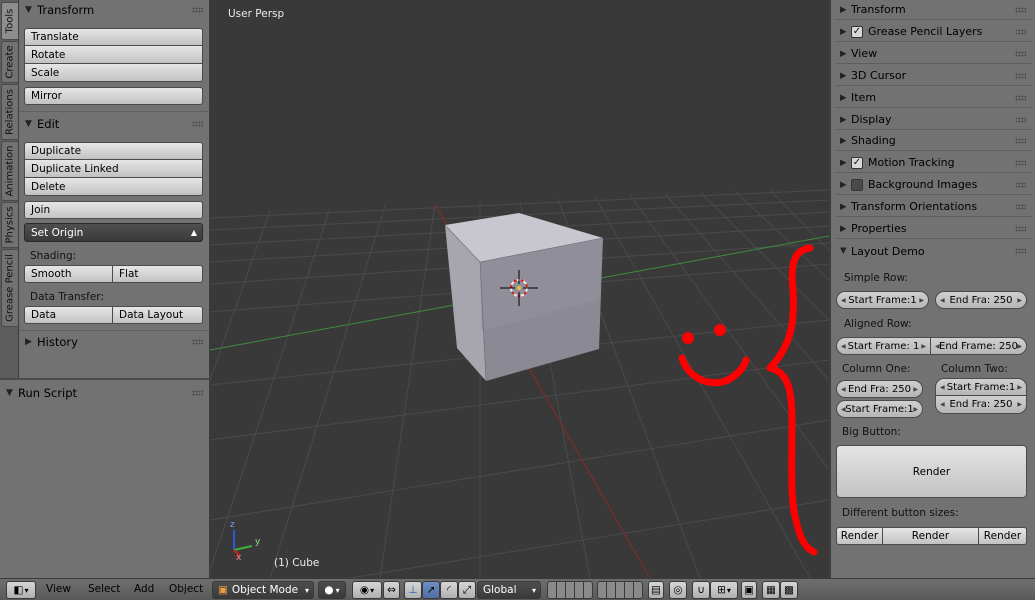  I want to click on mode-dropdown: ▣ Object Mode ▾, so click(263, 590).